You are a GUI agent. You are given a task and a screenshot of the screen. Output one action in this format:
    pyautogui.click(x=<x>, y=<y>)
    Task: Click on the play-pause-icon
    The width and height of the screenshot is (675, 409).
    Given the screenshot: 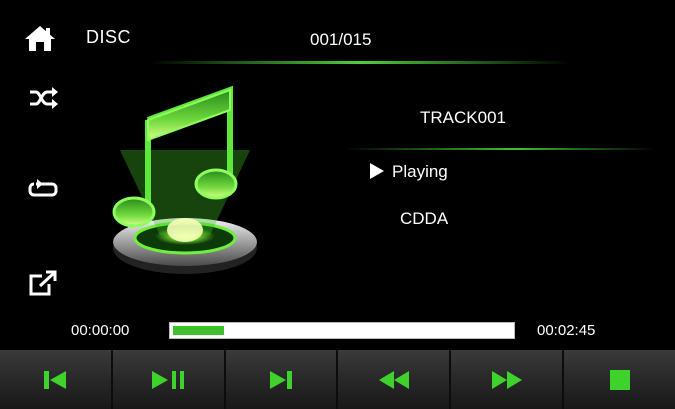 What is the action you would take?
    pyautogui.click(x=168, y=379)
    